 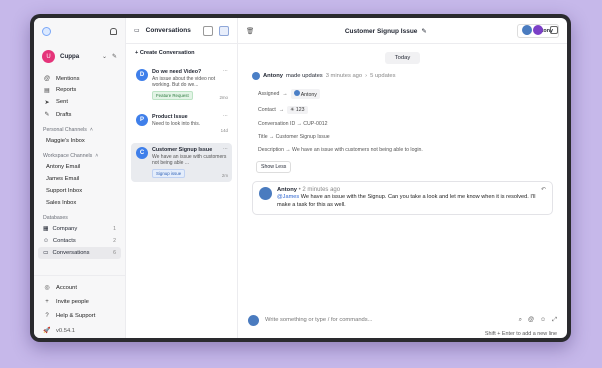 I want to click on nav-label: Account, so click(x=66, y=287).